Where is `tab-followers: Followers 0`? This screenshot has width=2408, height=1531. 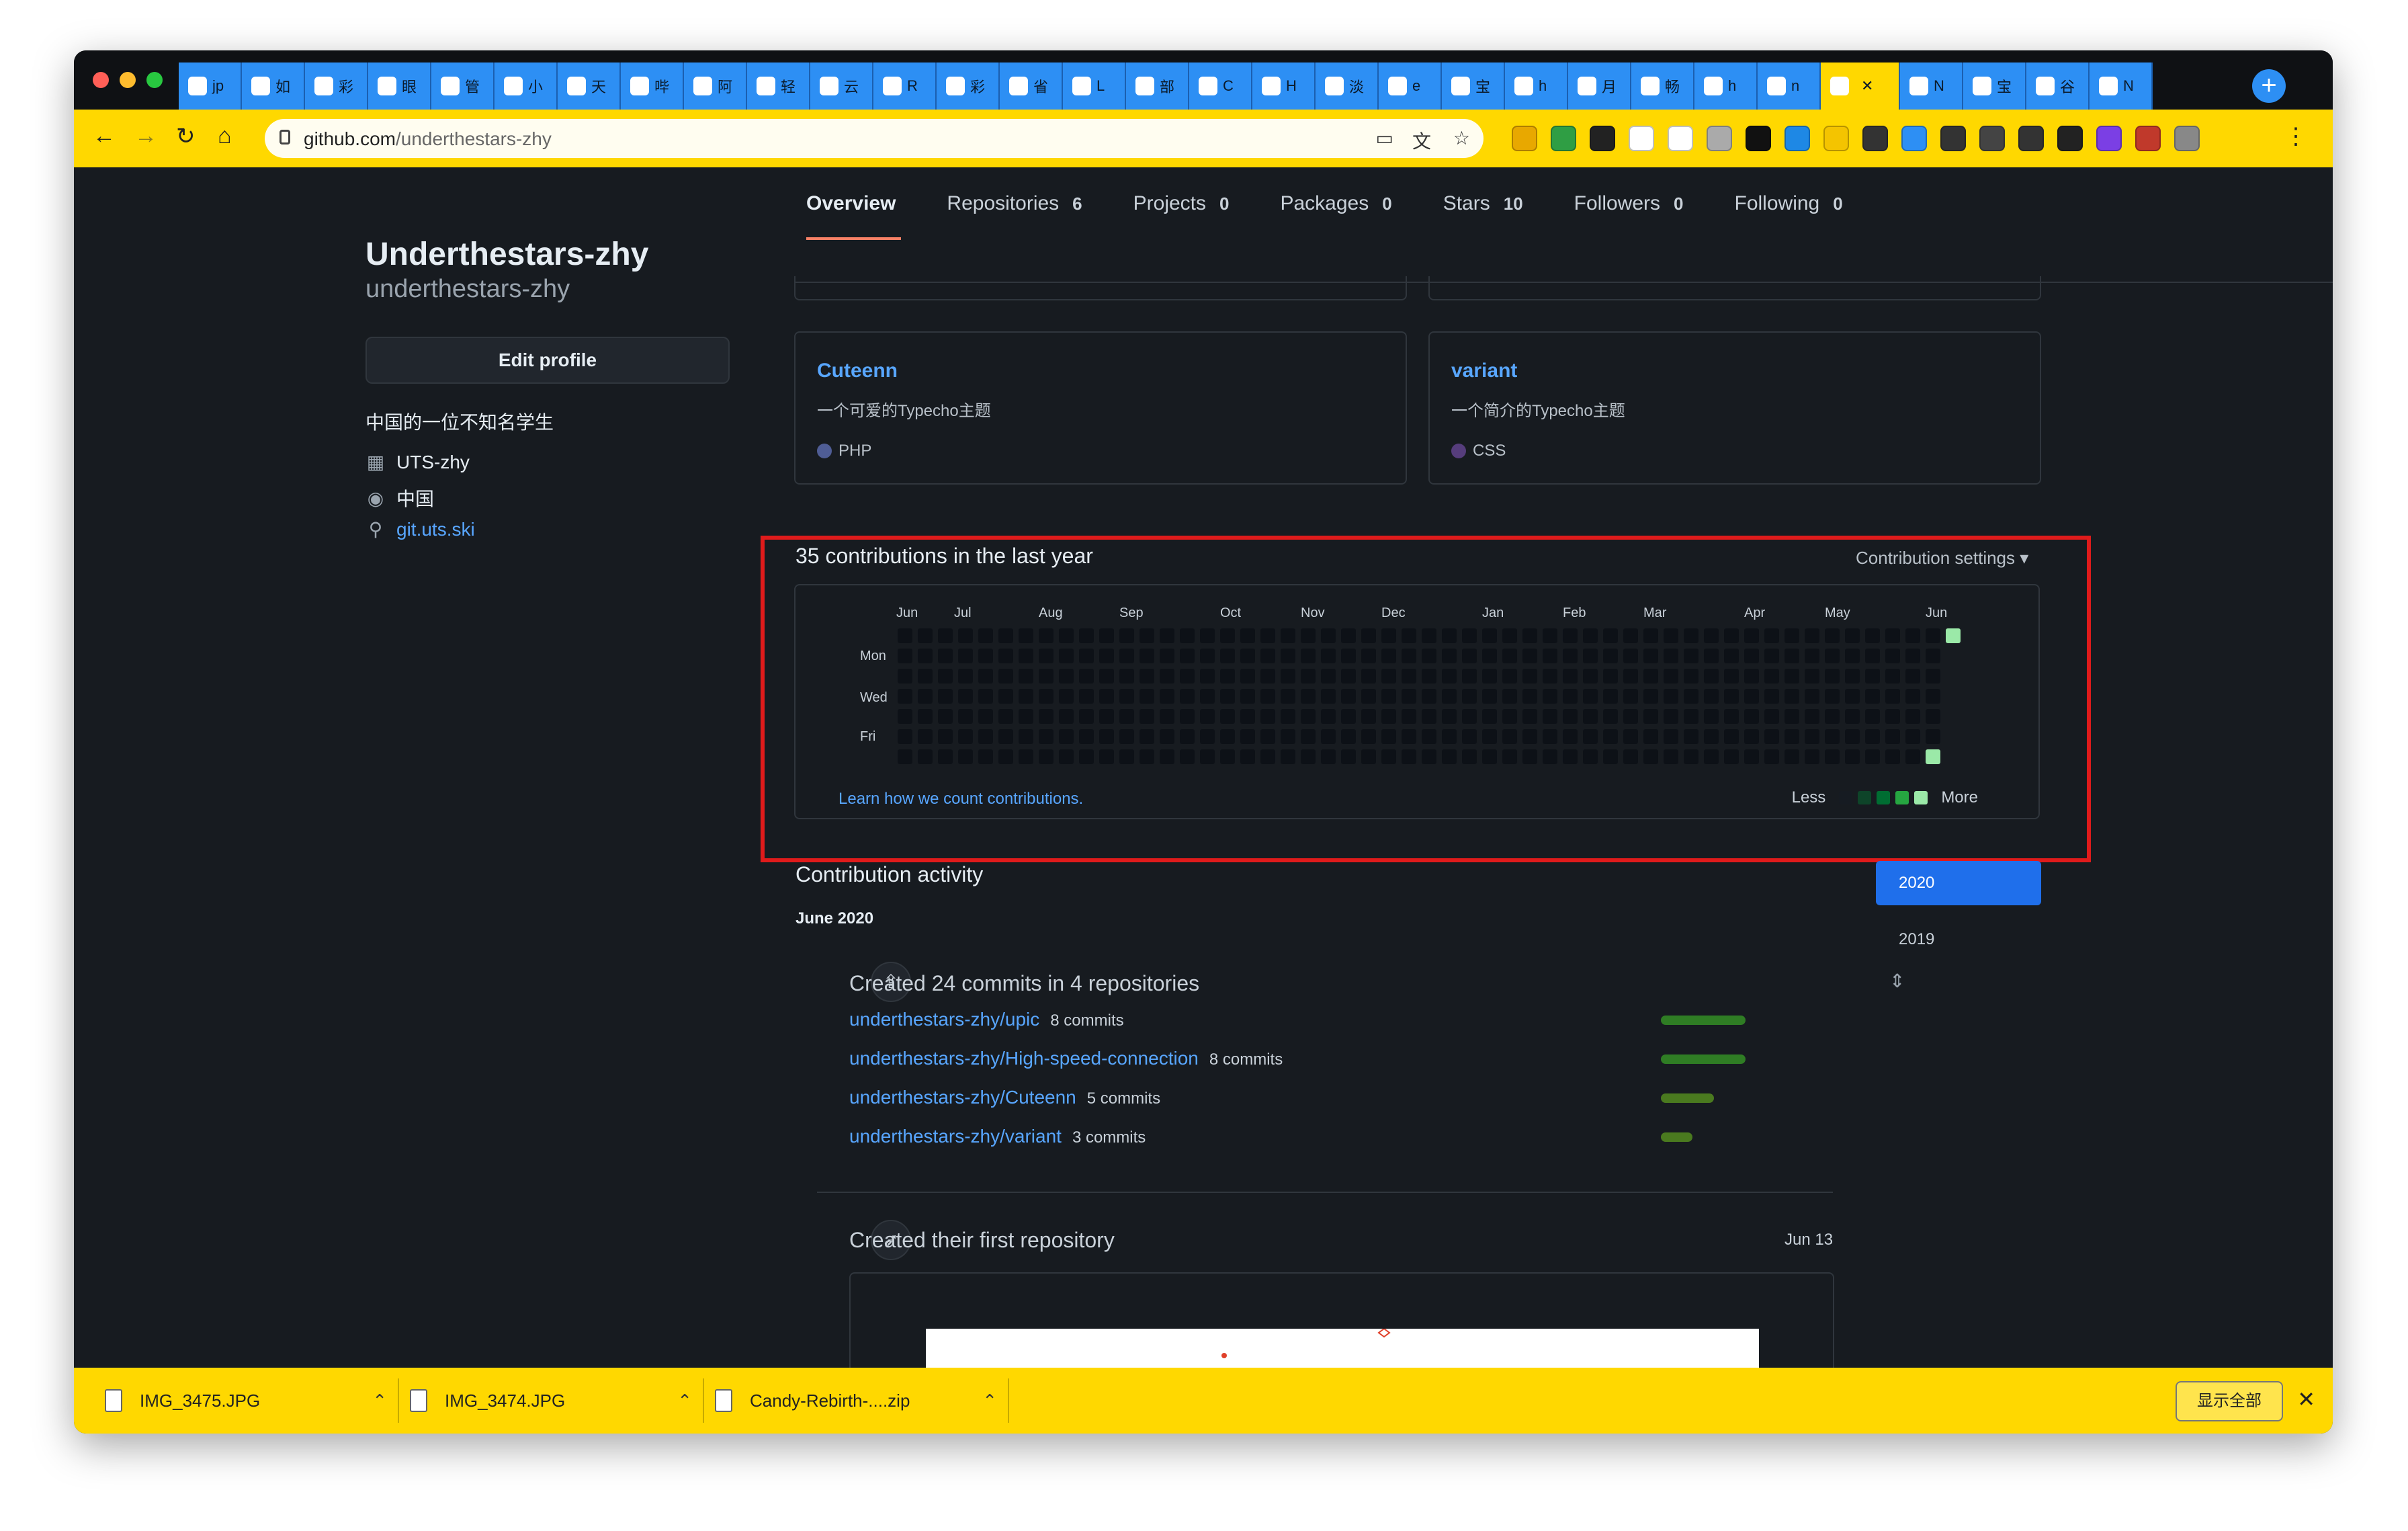
tab-followers: Followers 0 is located at coordinates (1629, 203).